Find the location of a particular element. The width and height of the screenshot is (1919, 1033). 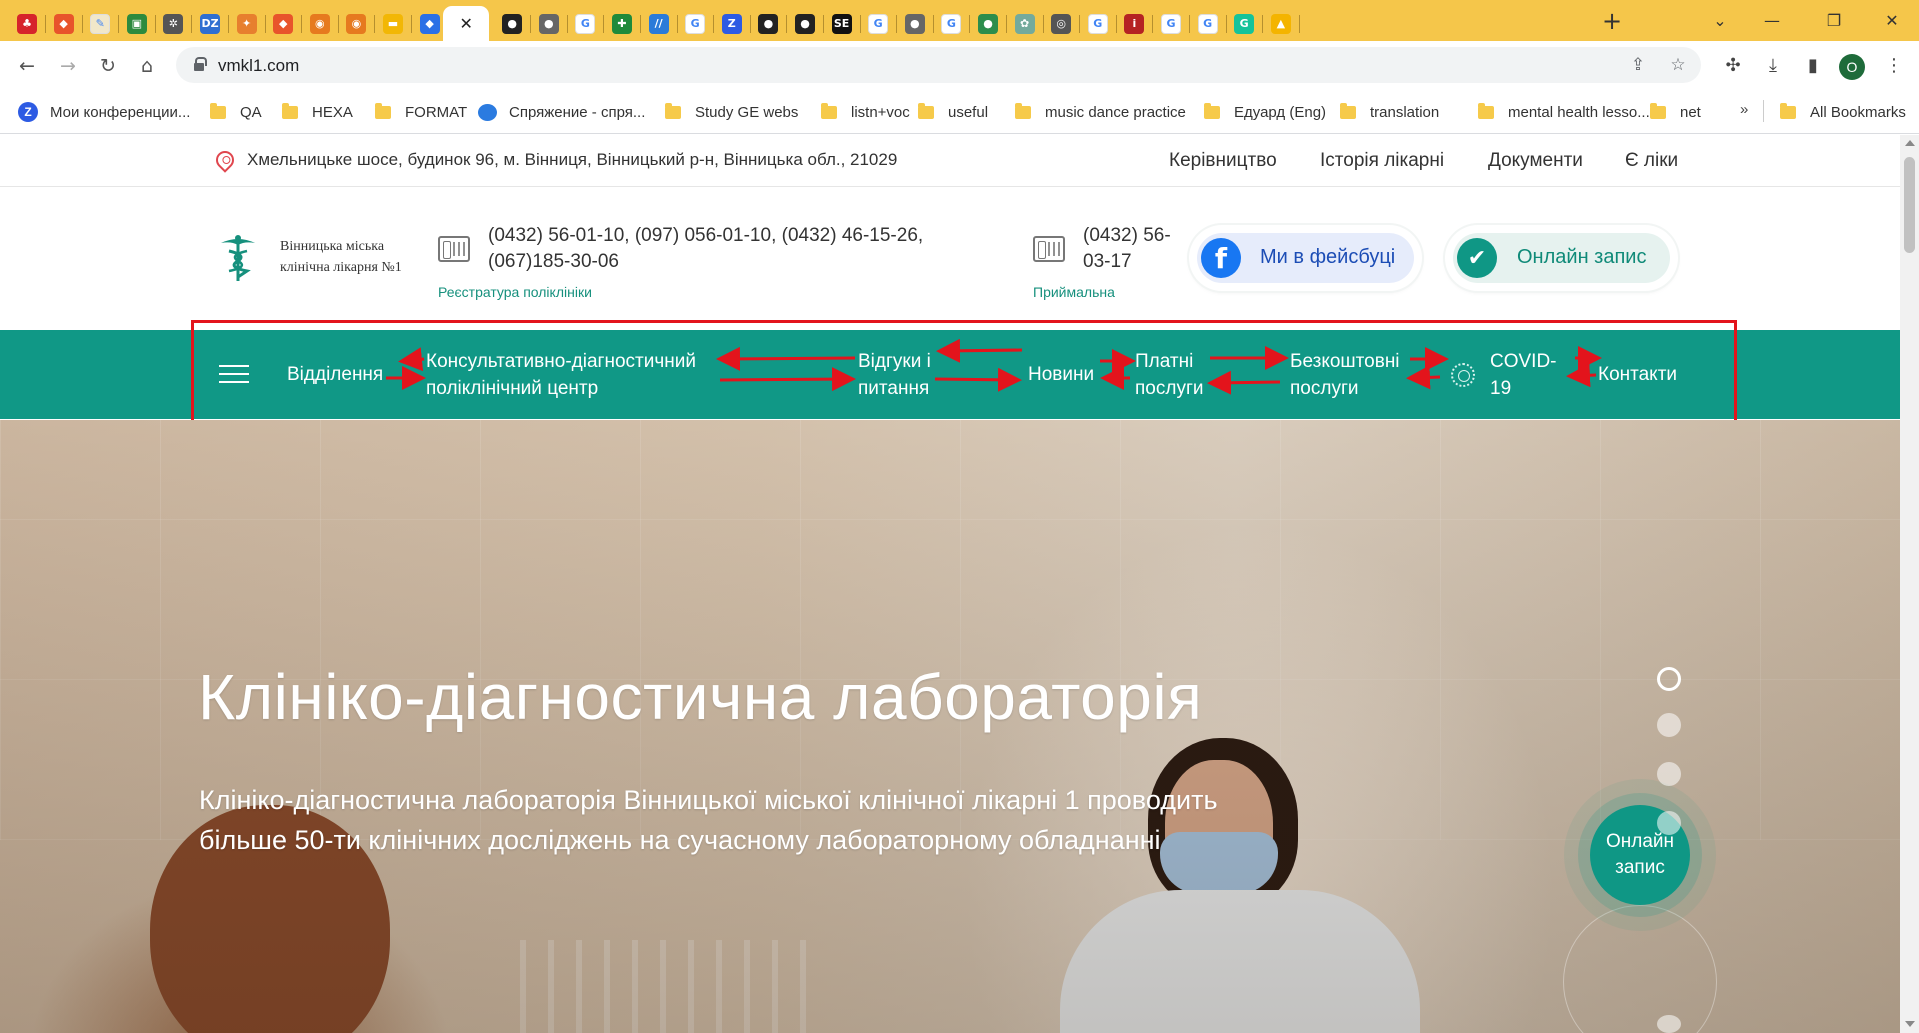

browser-tab: Z is located at coordinates (732, 23).